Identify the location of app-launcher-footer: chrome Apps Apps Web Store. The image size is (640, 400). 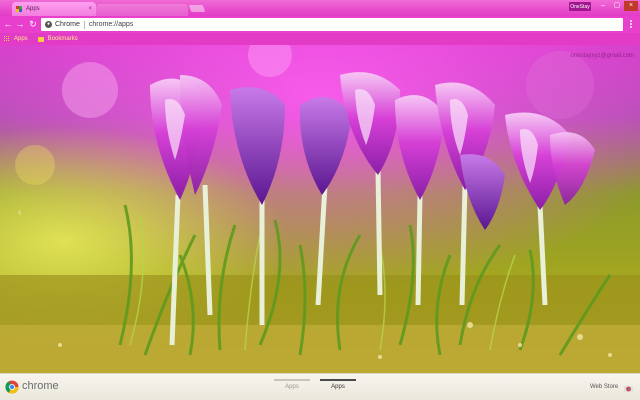
(320, 386).